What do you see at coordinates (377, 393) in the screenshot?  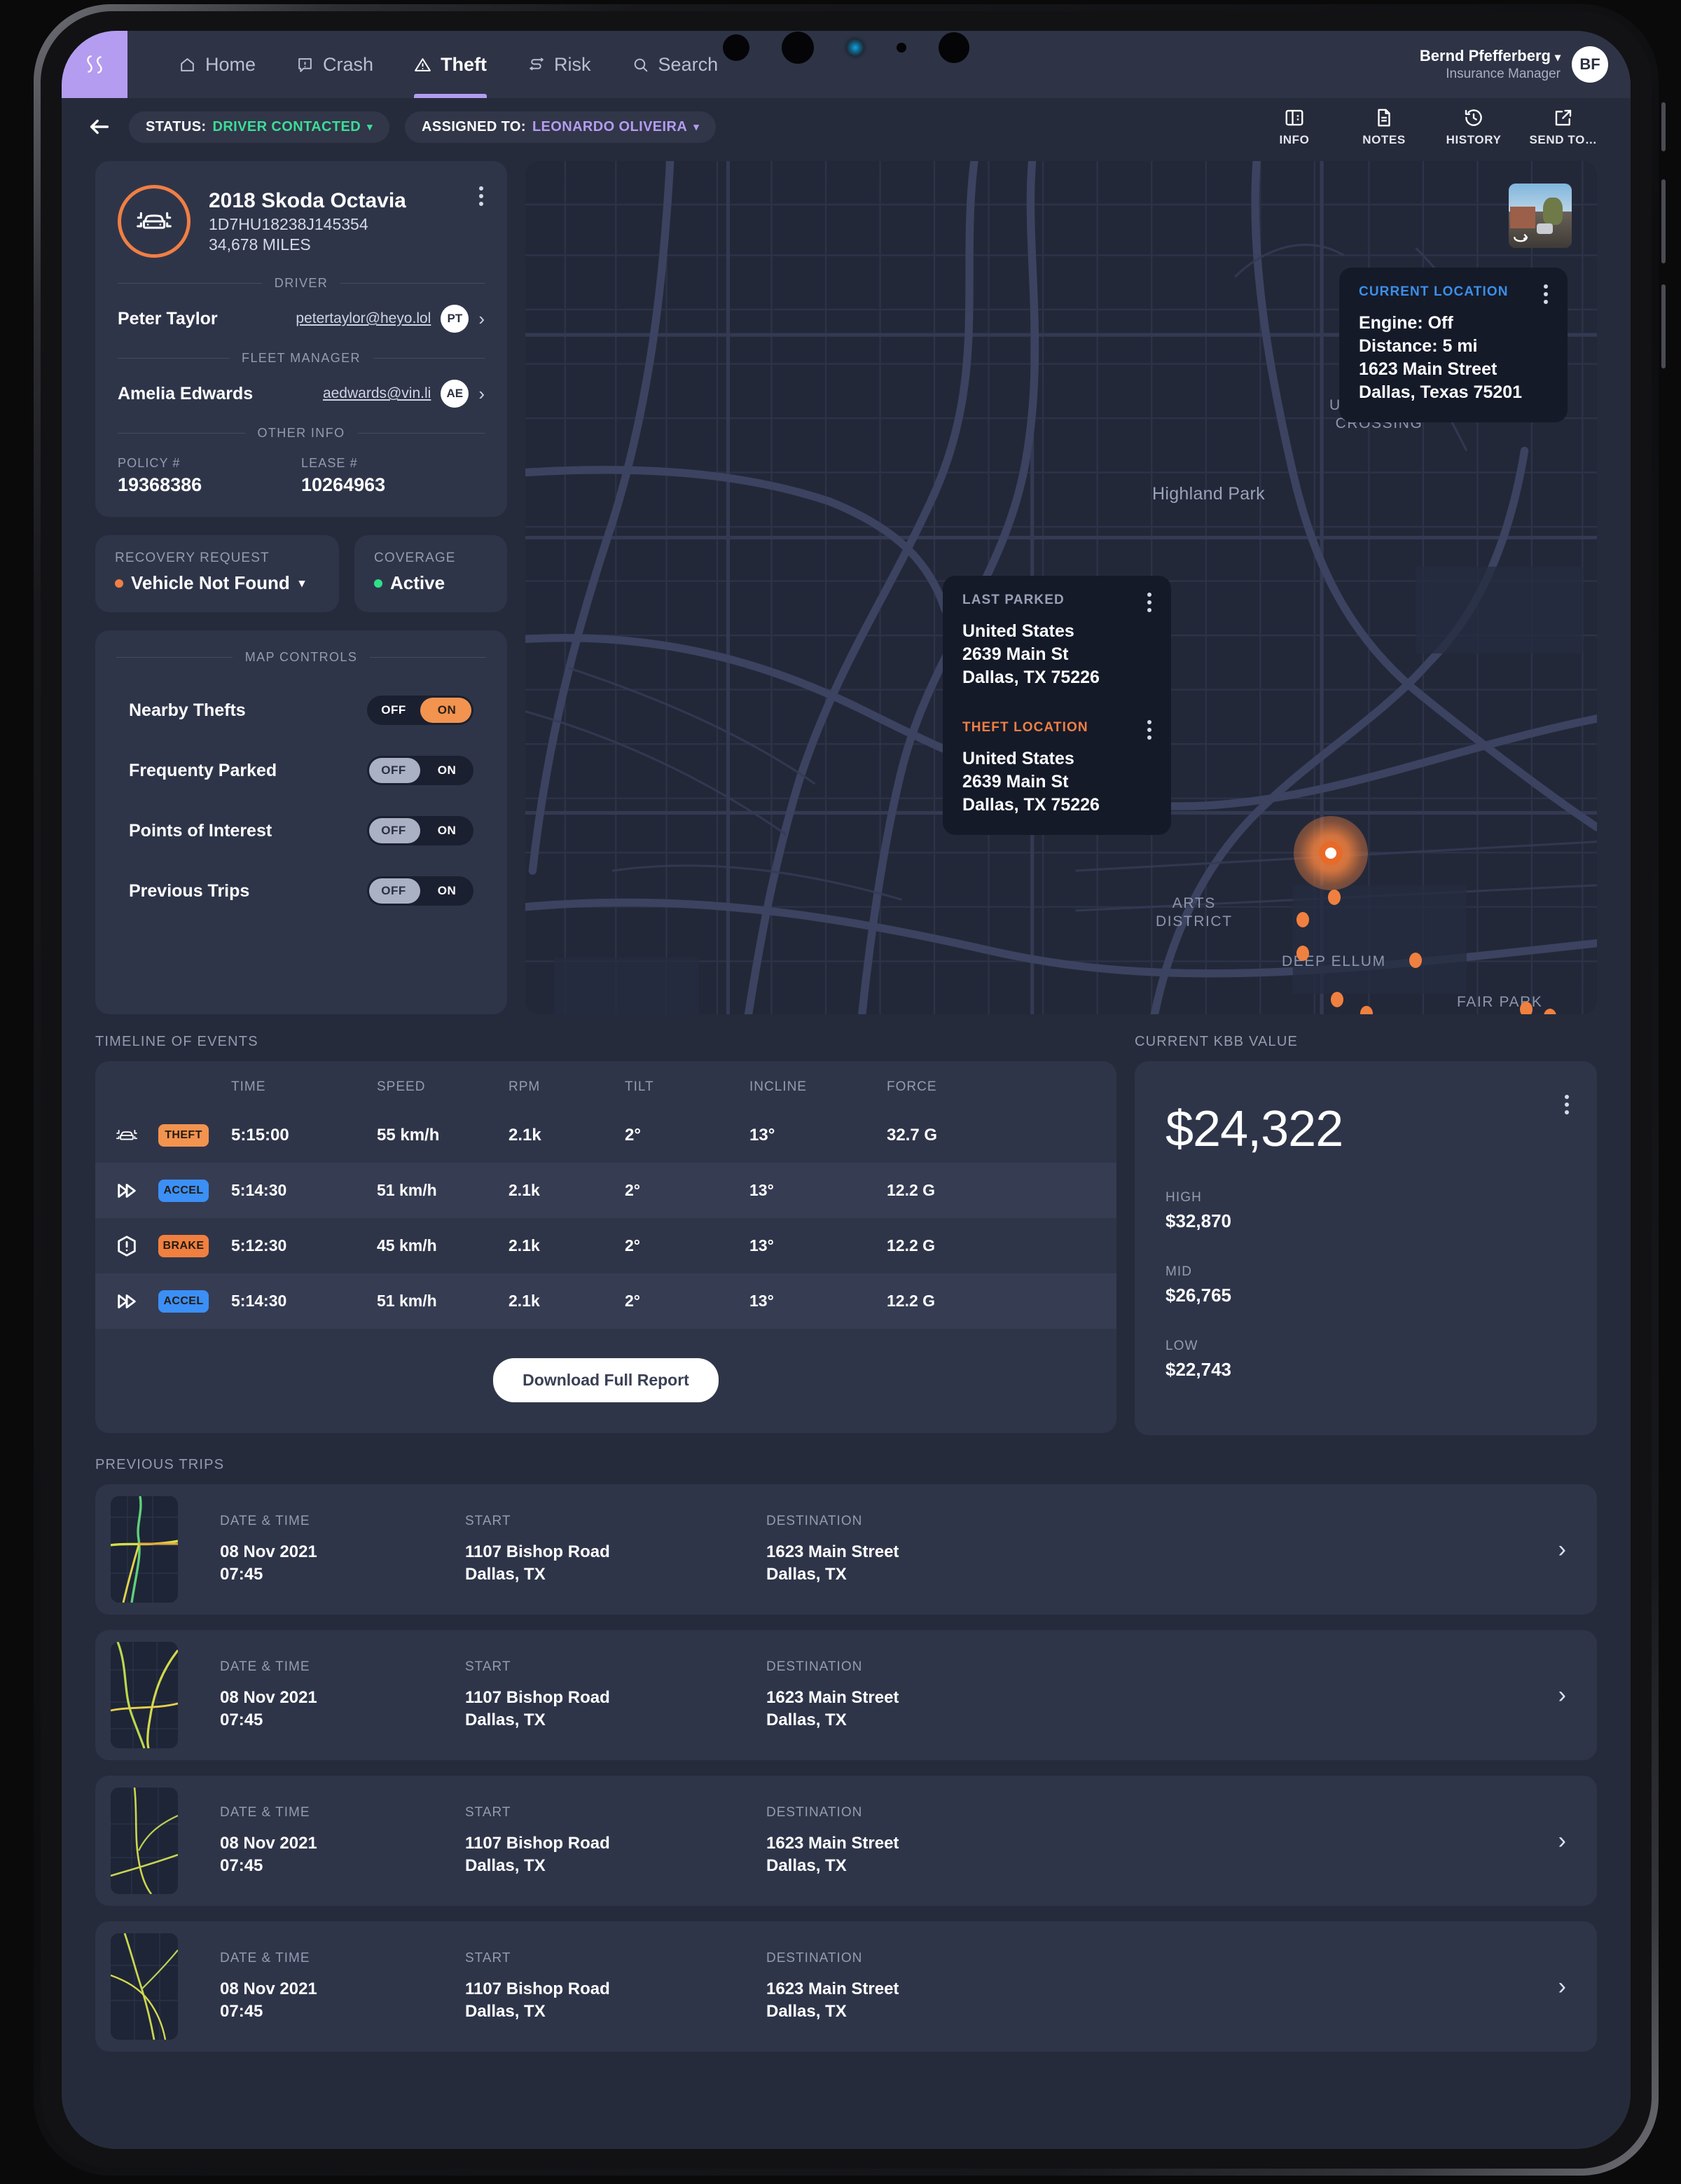 I see `fleet-manager-email-link: aedwards@vin.li` at bounding box center [377, 393].